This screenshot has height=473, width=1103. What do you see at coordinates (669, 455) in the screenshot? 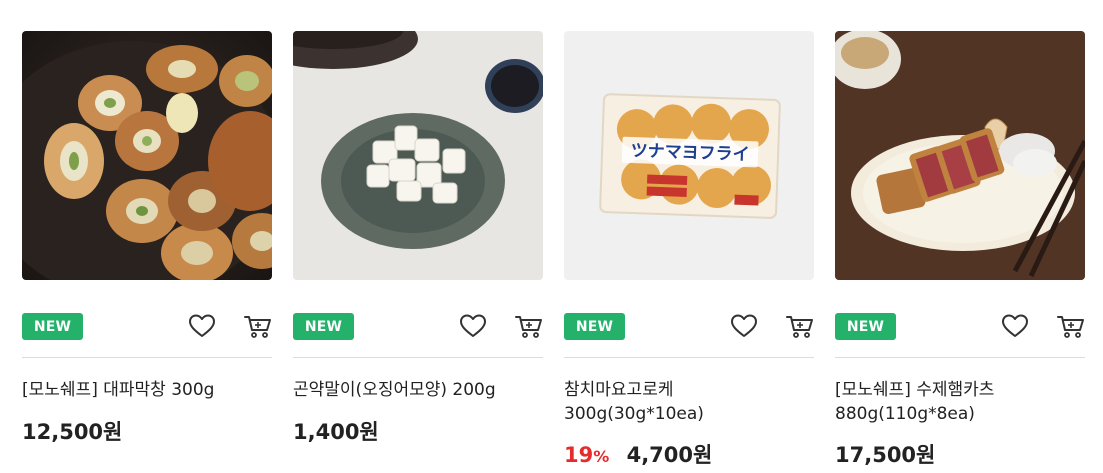
I see `product-price: 4,700원` at bounding box center [669, 455].